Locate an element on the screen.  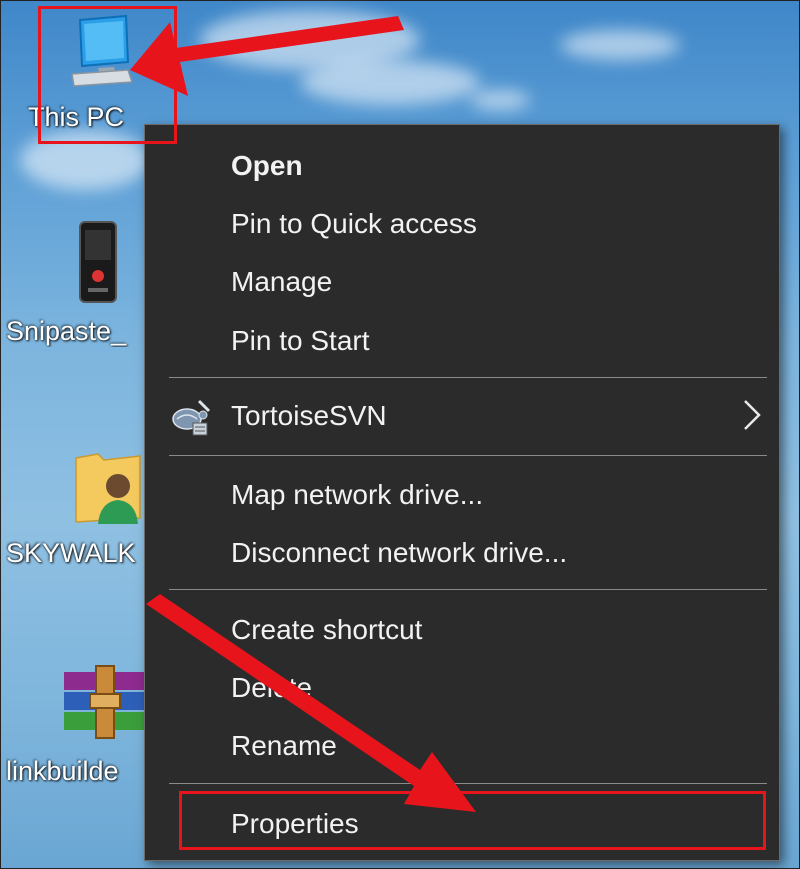
chevron-right-icon is located at coordinates (752, 417).